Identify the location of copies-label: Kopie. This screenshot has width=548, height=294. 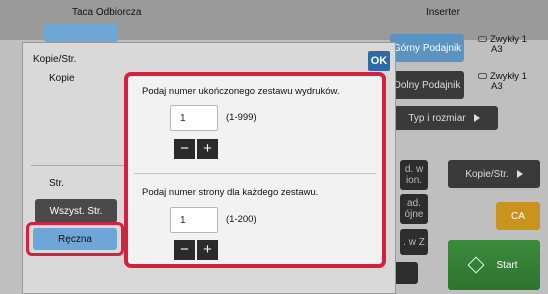
(62, 78).